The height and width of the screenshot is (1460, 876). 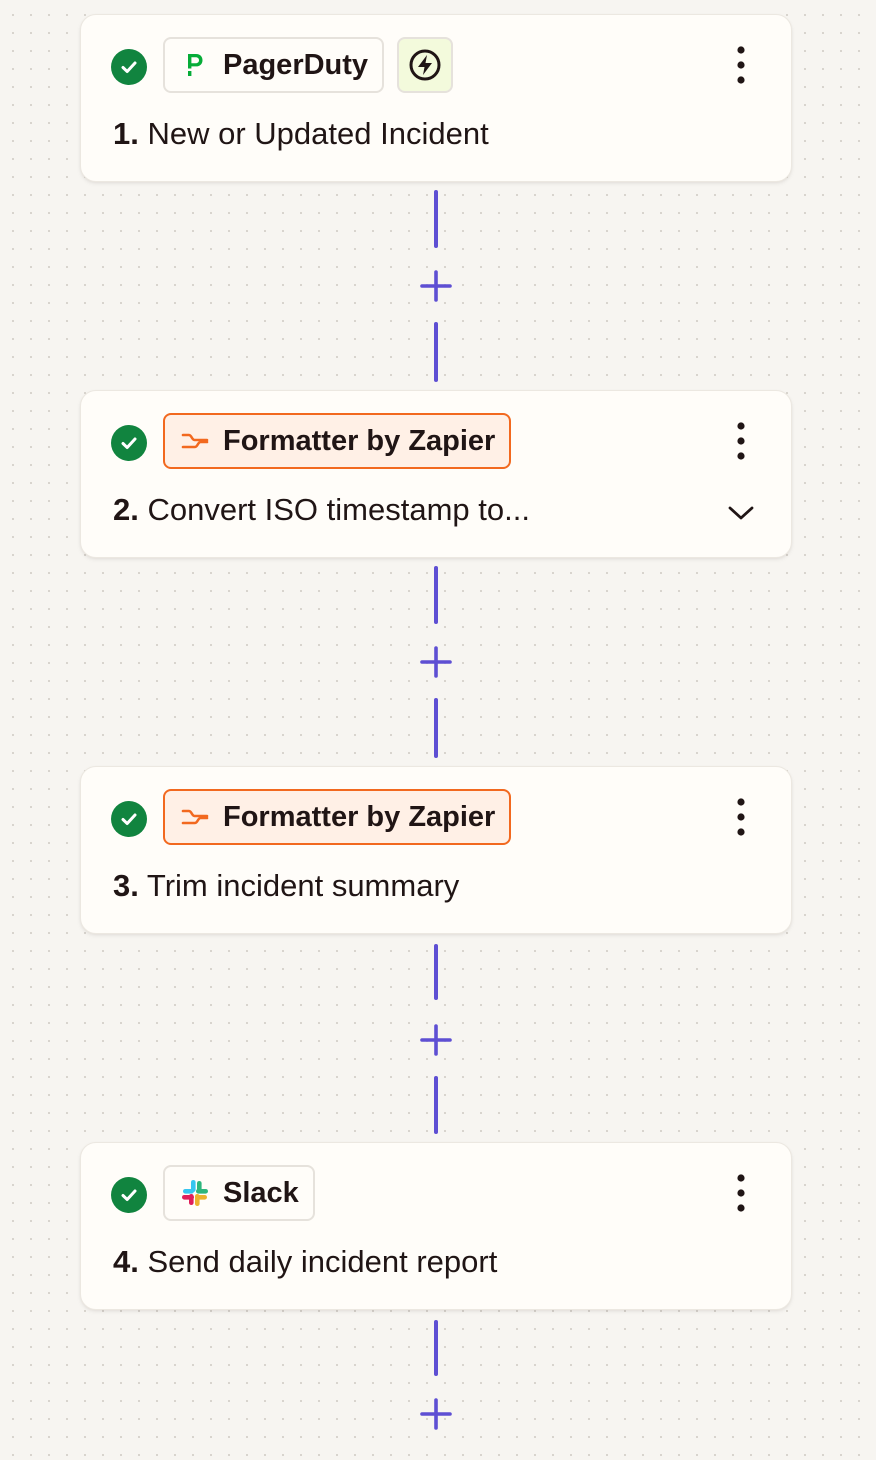 I want to click on step-title: 1. New or Updated Incident, so click(x=301, y=134).